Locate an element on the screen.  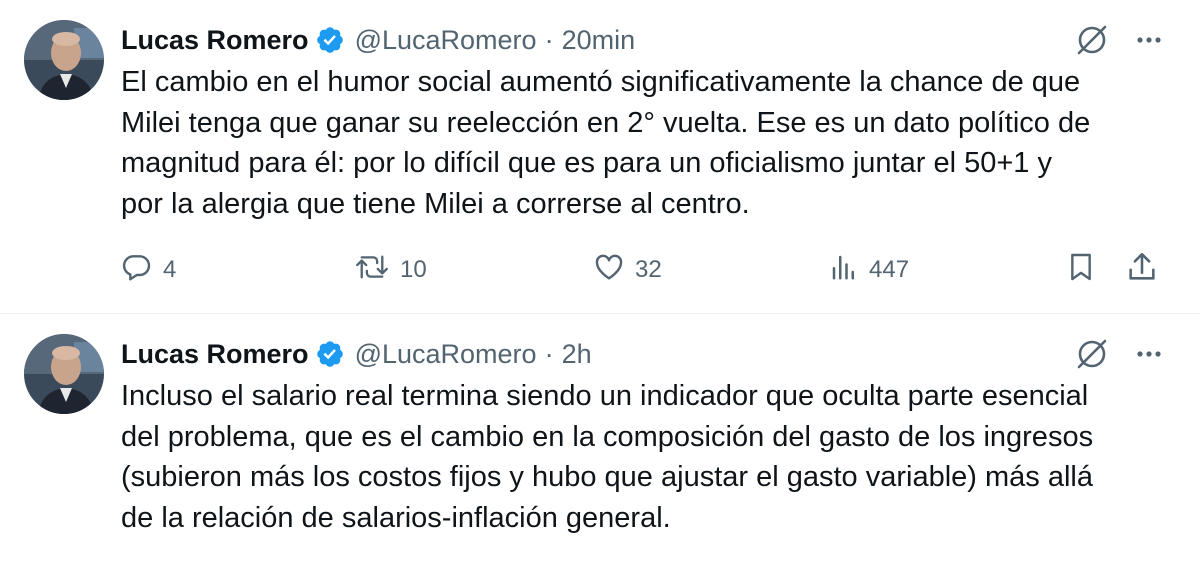
retweet-icon is located at coordinates (372, 270).